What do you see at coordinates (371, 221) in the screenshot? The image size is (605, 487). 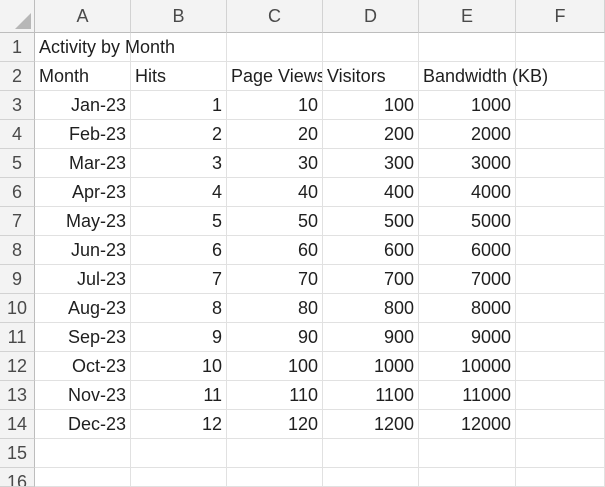 I see `cell-visitors: 500` at bounding box center [371, 221].